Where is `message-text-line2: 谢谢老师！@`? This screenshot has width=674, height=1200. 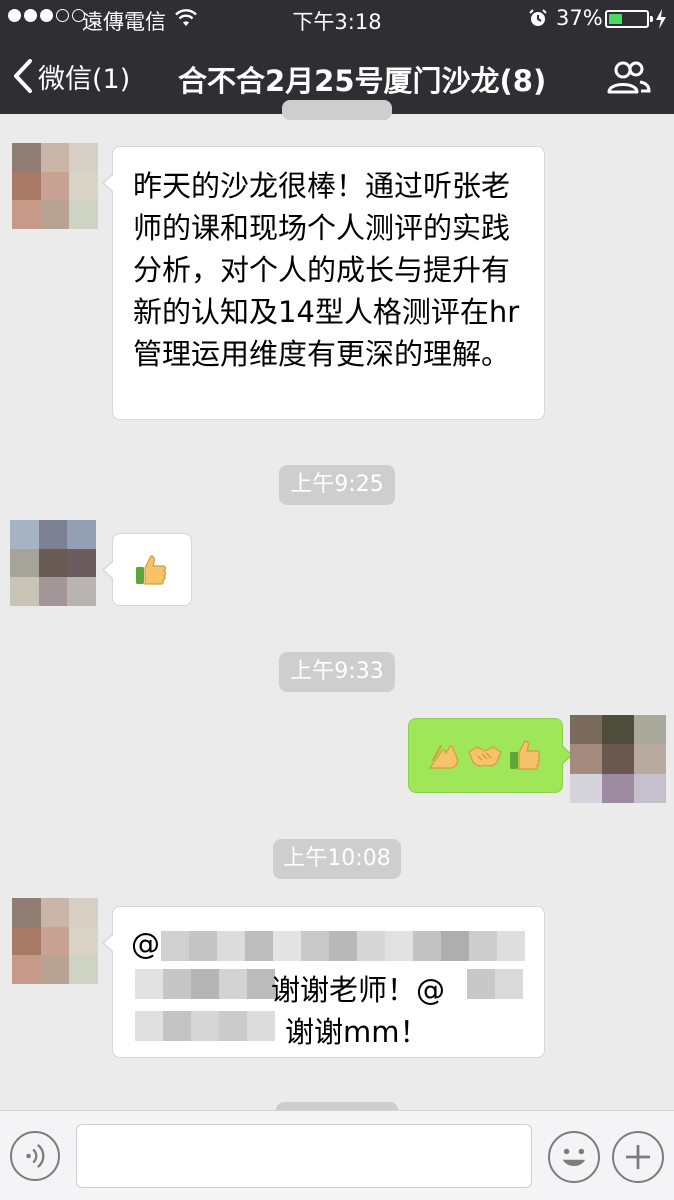
message-text-line2: 谢谢老师！@ is located at coordinates (358, 990).